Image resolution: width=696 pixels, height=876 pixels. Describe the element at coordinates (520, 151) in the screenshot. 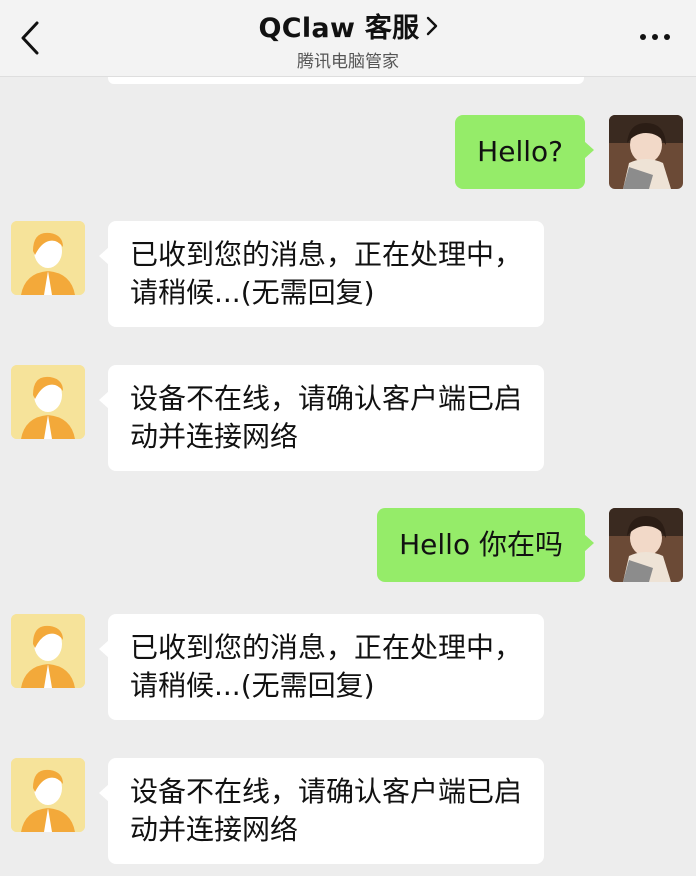

I see `message-text: Hello?` at that location.